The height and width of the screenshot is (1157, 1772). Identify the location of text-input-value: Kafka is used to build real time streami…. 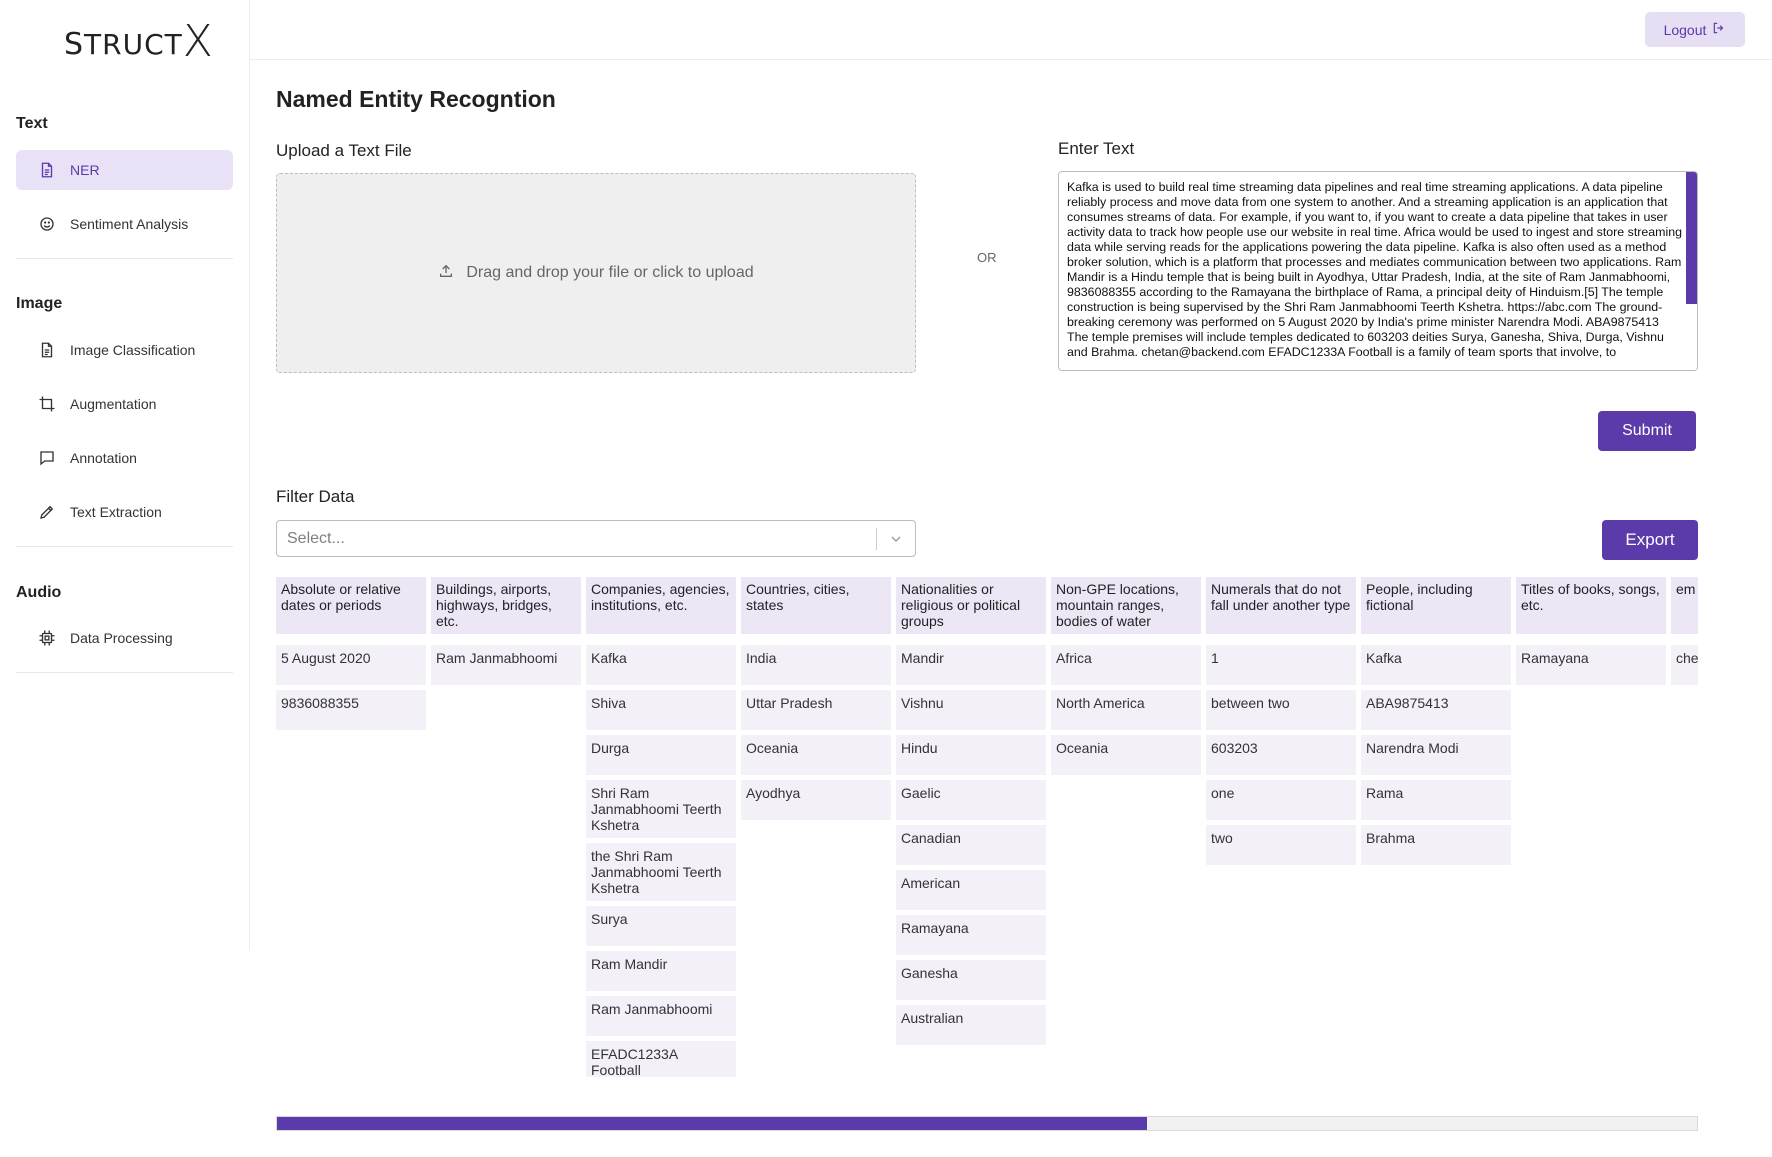
(1375, 269).